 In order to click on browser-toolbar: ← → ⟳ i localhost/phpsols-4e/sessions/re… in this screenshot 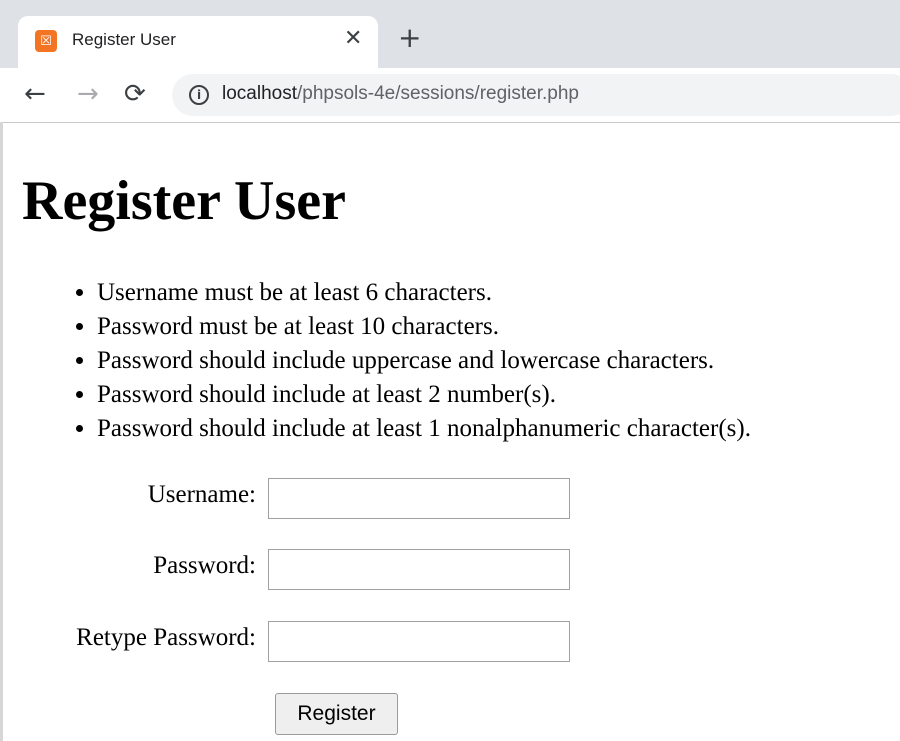, I will do `click(450, 95)`.